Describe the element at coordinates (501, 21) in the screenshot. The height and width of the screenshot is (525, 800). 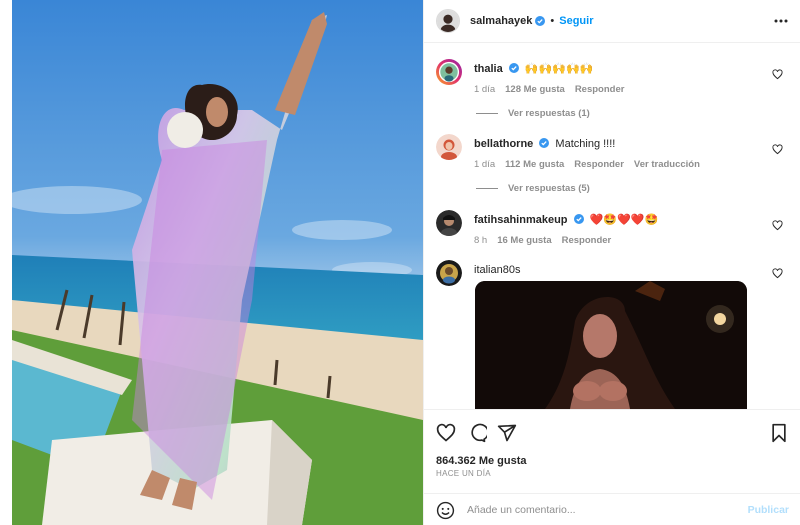
I see `author-username: salmahayek` at that location.